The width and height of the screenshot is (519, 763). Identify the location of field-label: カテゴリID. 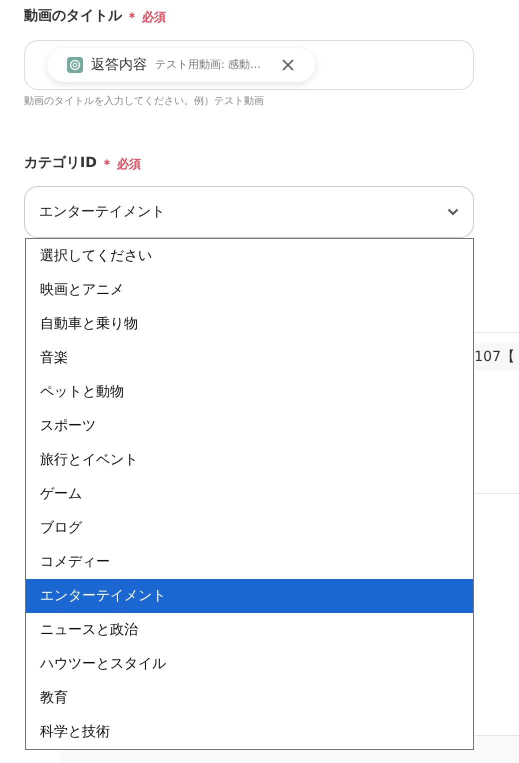
(60, 163).